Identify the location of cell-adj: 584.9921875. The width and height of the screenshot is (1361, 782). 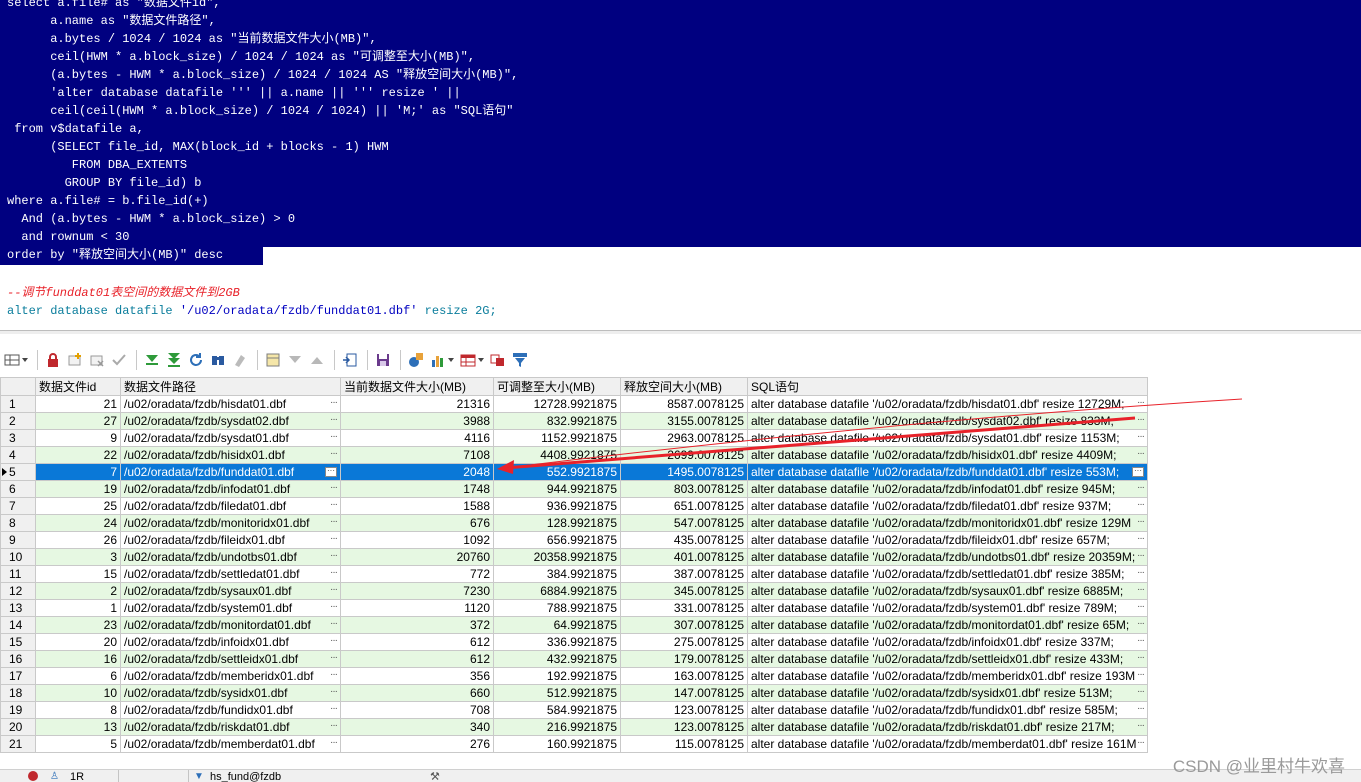
(557, 710).